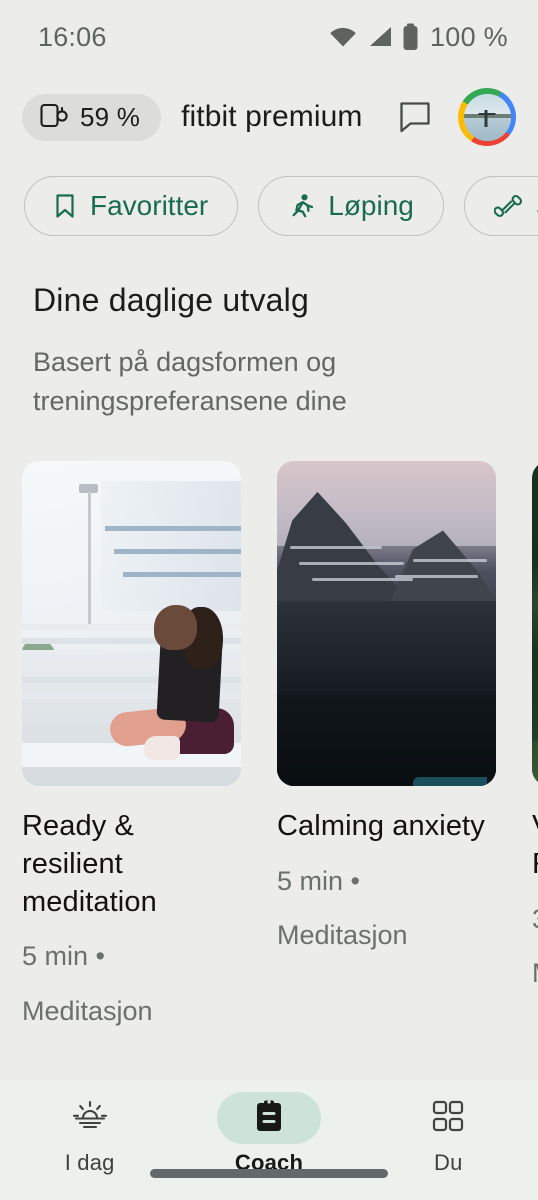 The width and height of the screenshot is (538, 1200). Describe the element at coordinates (535, 973) in the screenshot. I see `card-category: Me` at that location.